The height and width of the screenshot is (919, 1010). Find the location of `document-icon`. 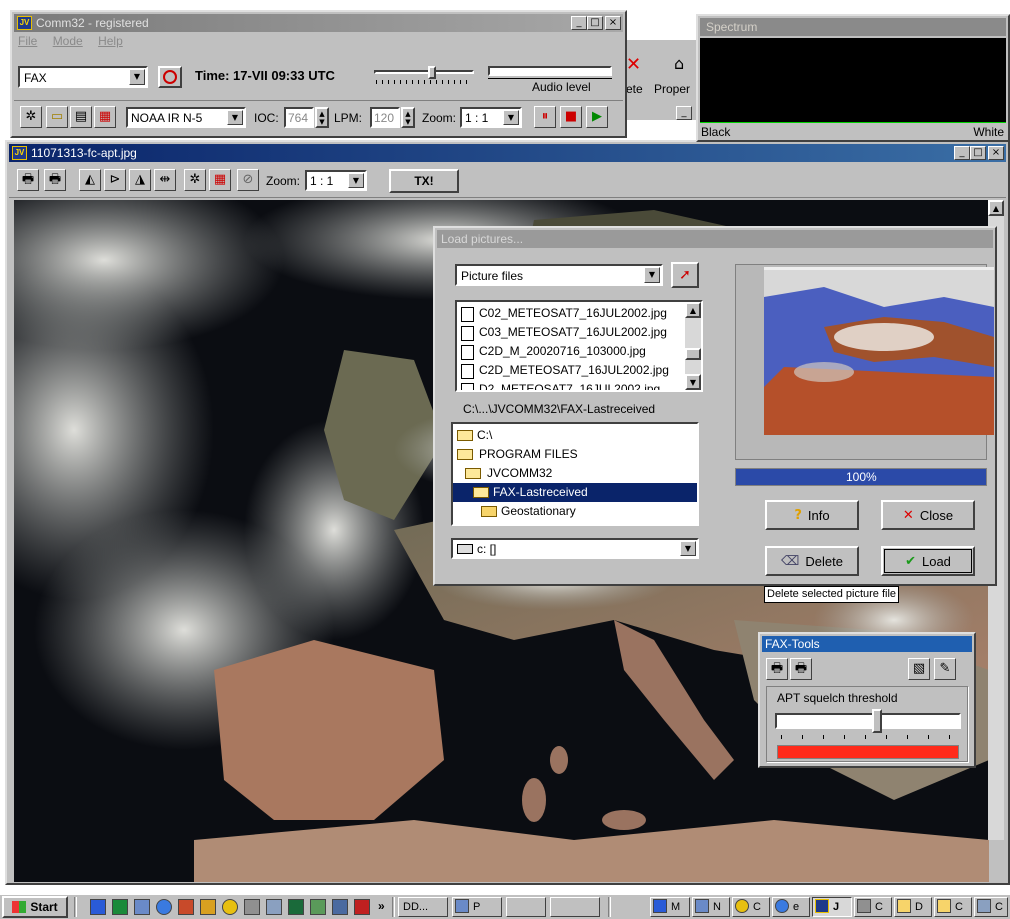

document-icon is located at coordinates (296, 907).